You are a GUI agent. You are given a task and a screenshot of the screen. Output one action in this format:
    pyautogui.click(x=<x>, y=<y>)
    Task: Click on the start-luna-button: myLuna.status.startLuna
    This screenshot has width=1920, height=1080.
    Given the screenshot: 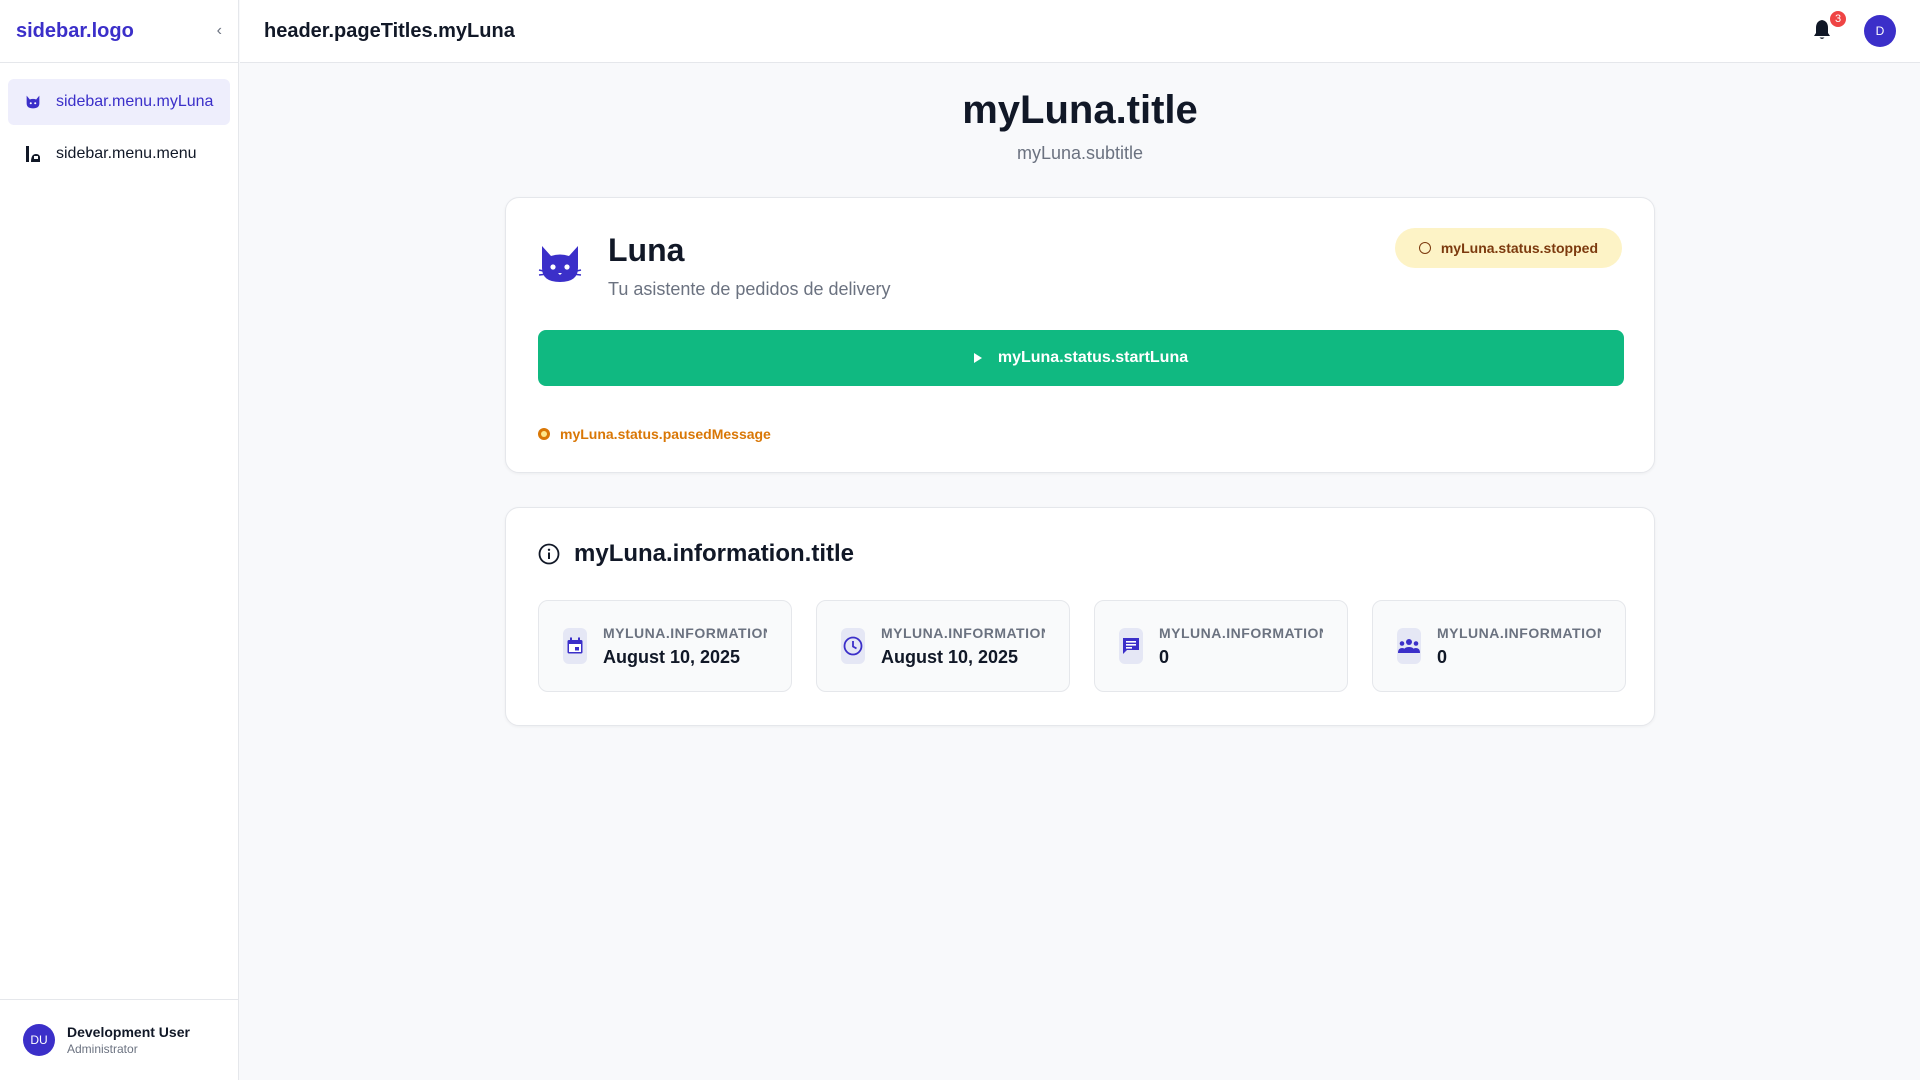 What is the action you would take?
    pyautogui.click(x=1081, y=358)
    